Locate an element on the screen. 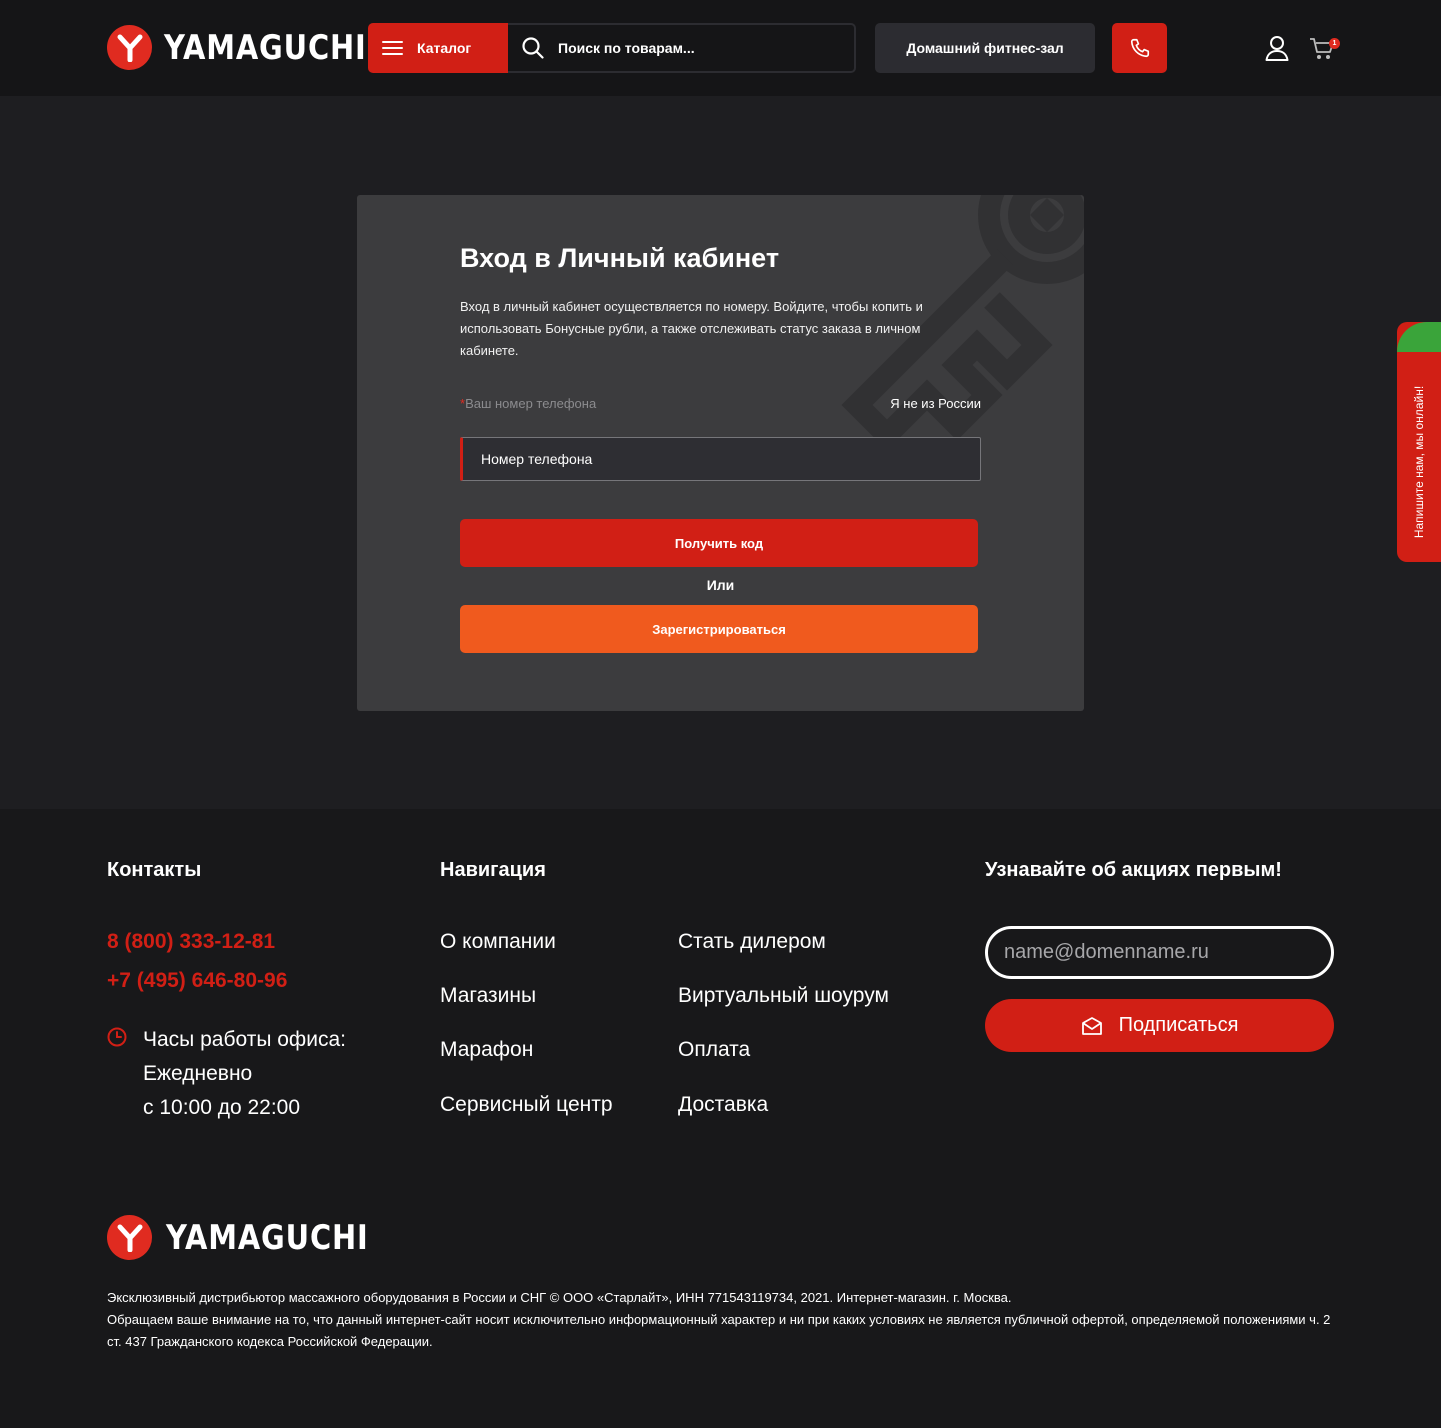 This screenshot has width=1441, height=1428. phone-field-label: *Ваш номер телефона is located at coordinates (528, 403).